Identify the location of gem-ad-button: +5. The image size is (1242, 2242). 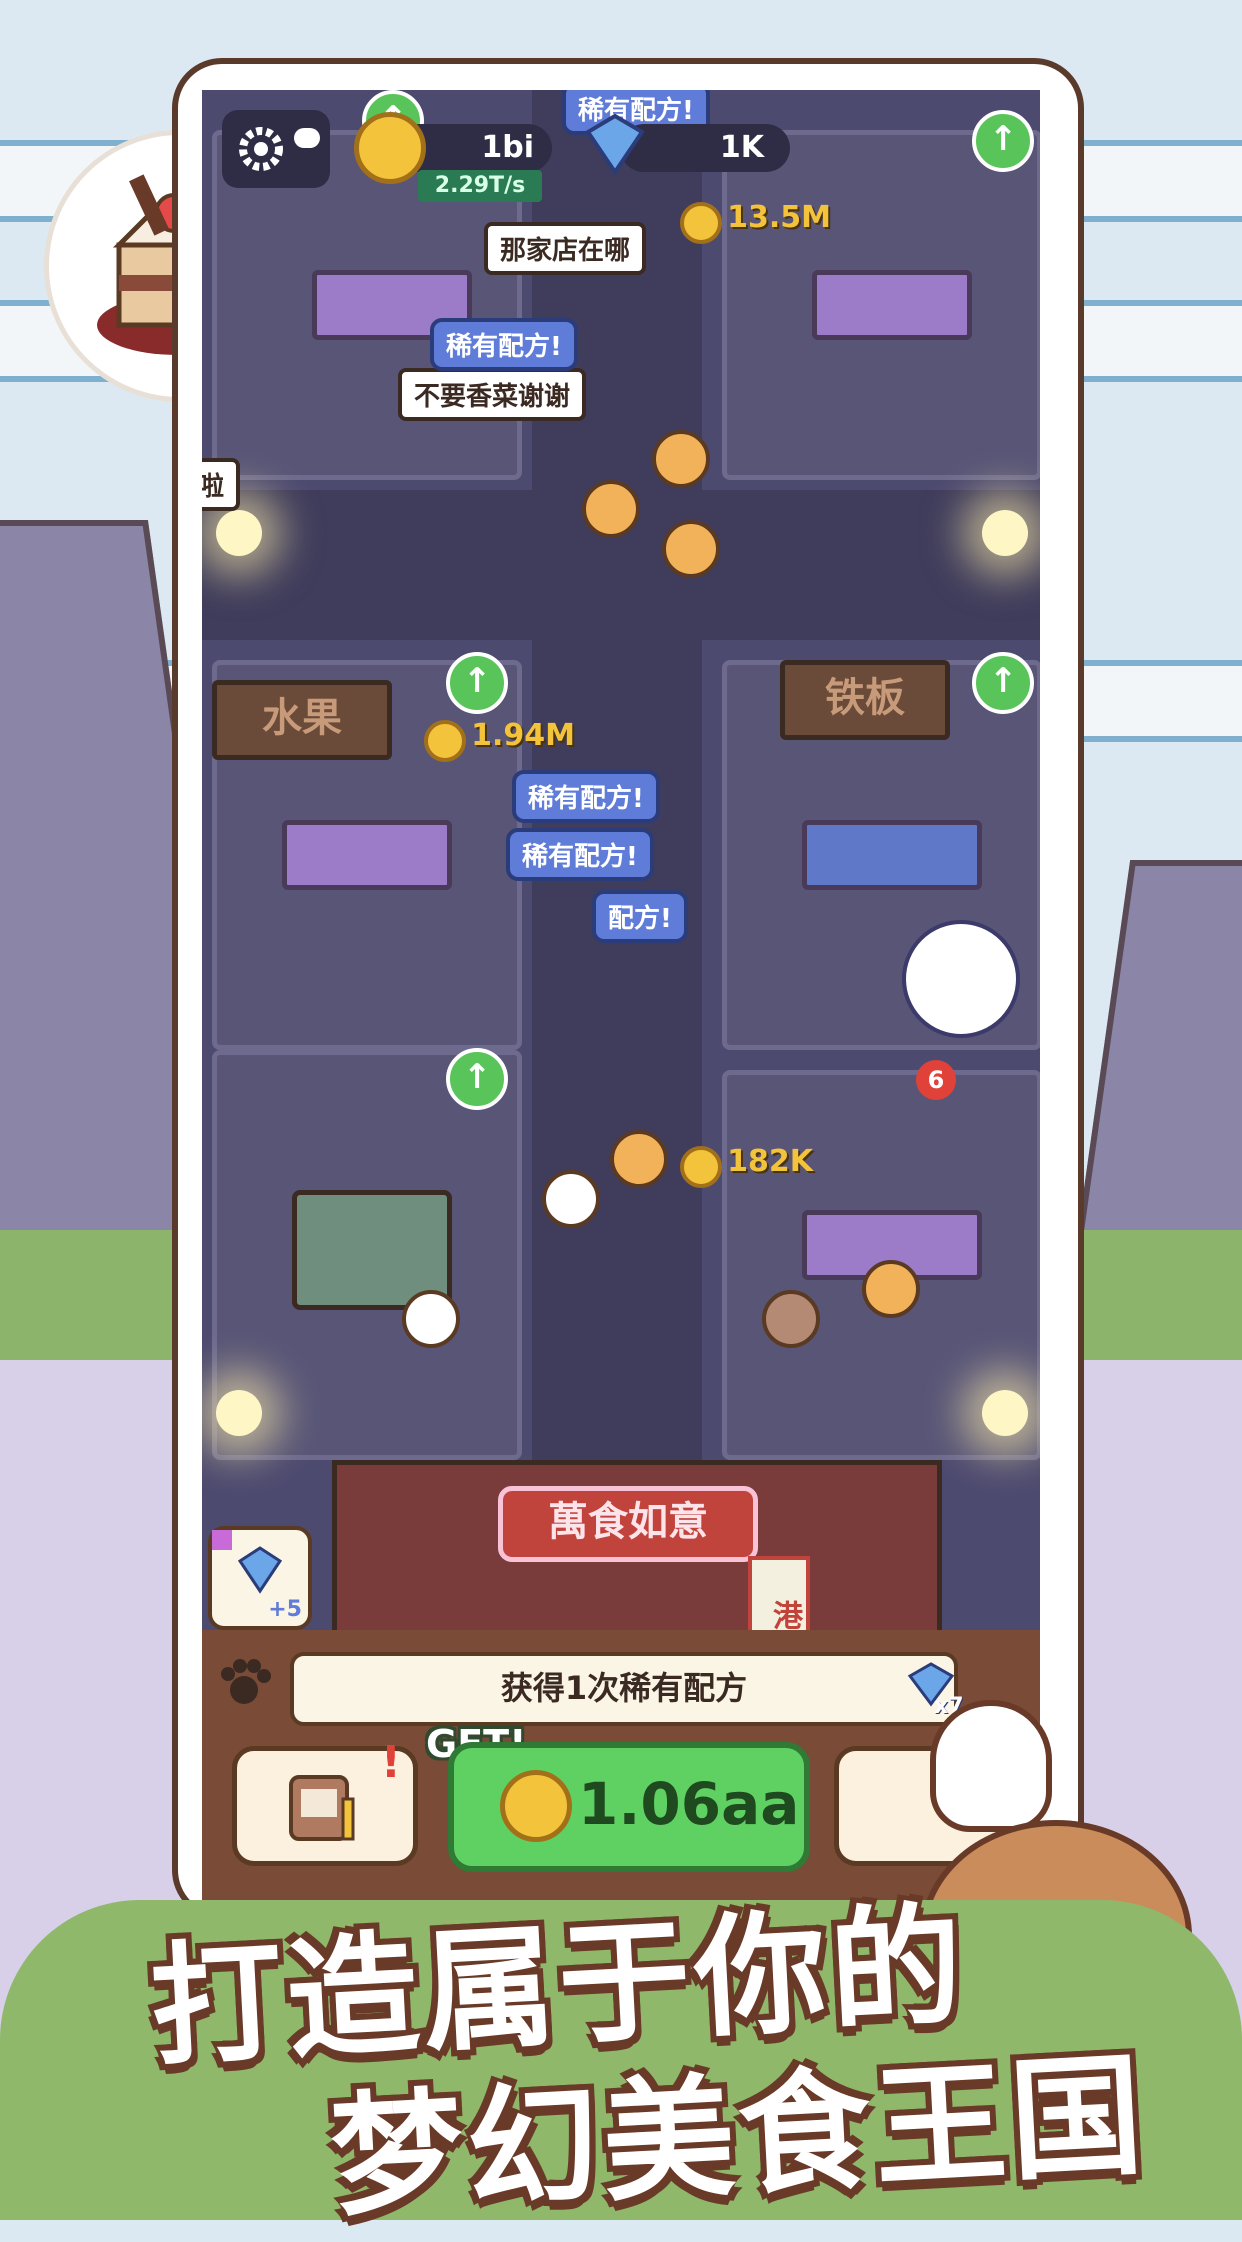
(260, 1578).